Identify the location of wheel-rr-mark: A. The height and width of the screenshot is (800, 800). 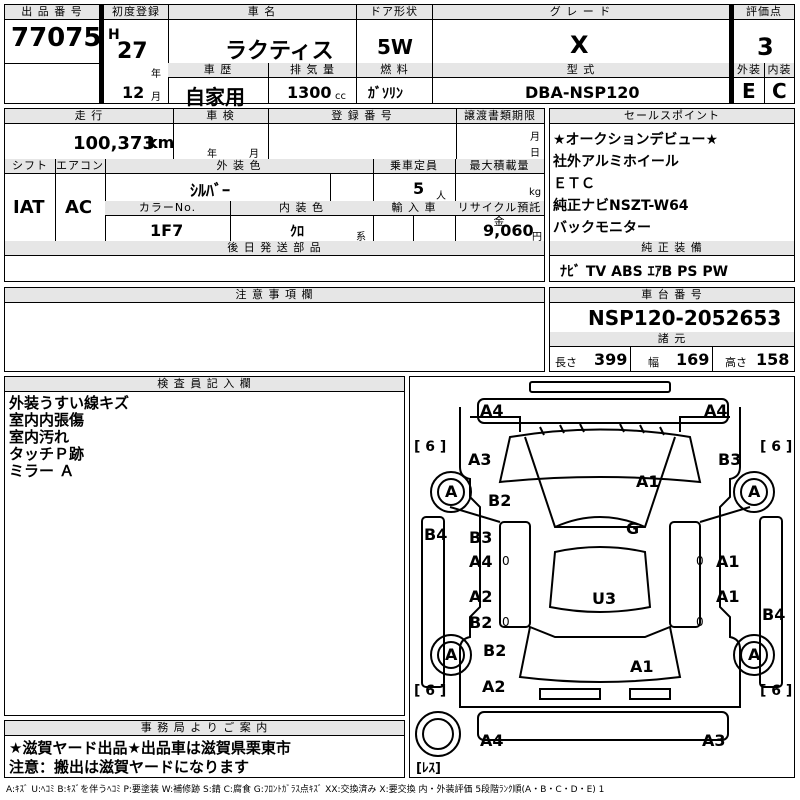
(754, 654).